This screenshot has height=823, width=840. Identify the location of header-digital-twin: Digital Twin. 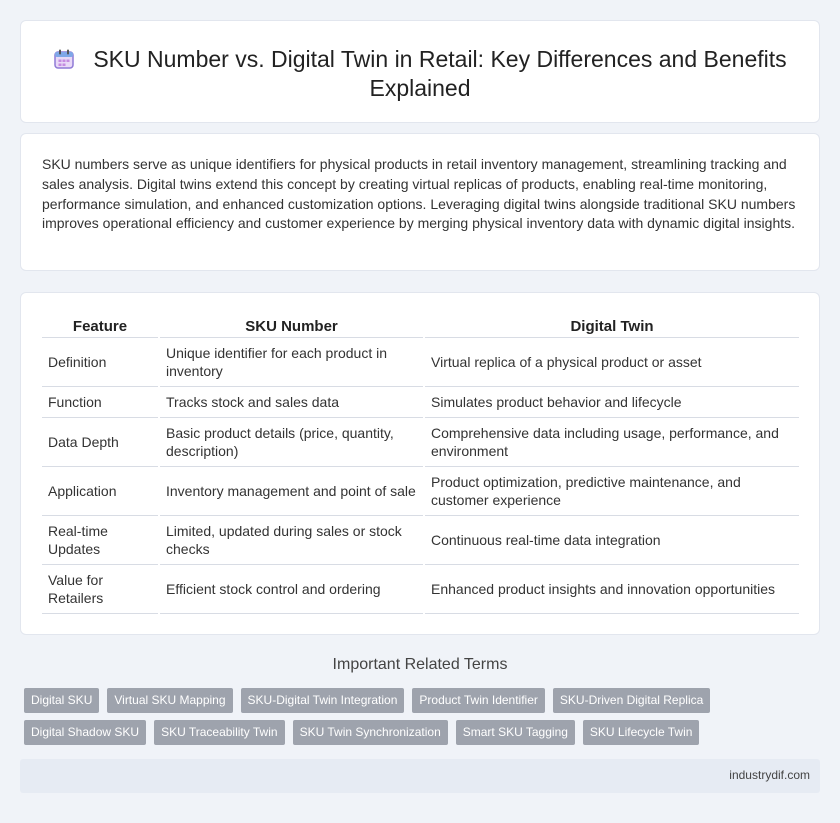
(611, 326).